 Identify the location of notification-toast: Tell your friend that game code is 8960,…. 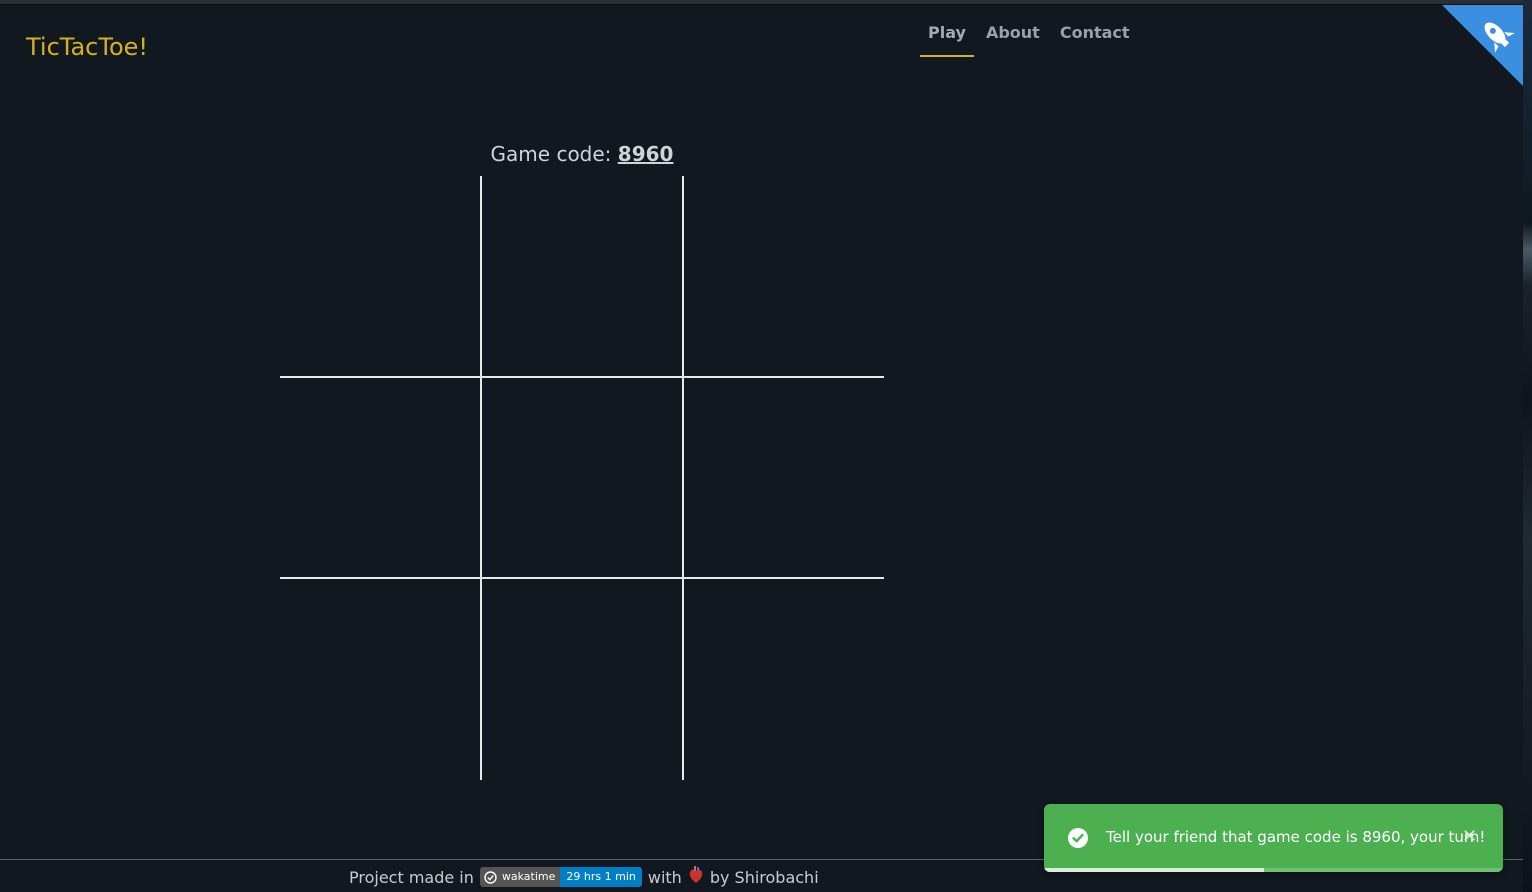
(1273, 838).